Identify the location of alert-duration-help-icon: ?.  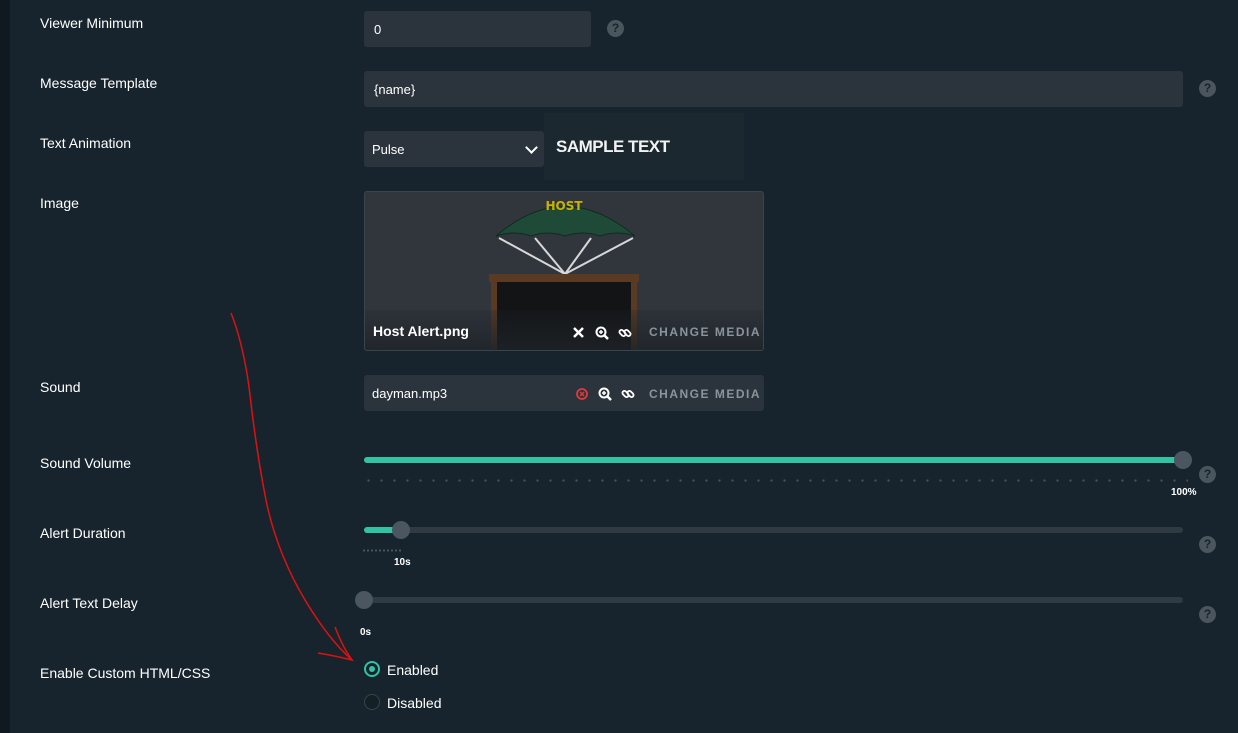
(1207, 544).